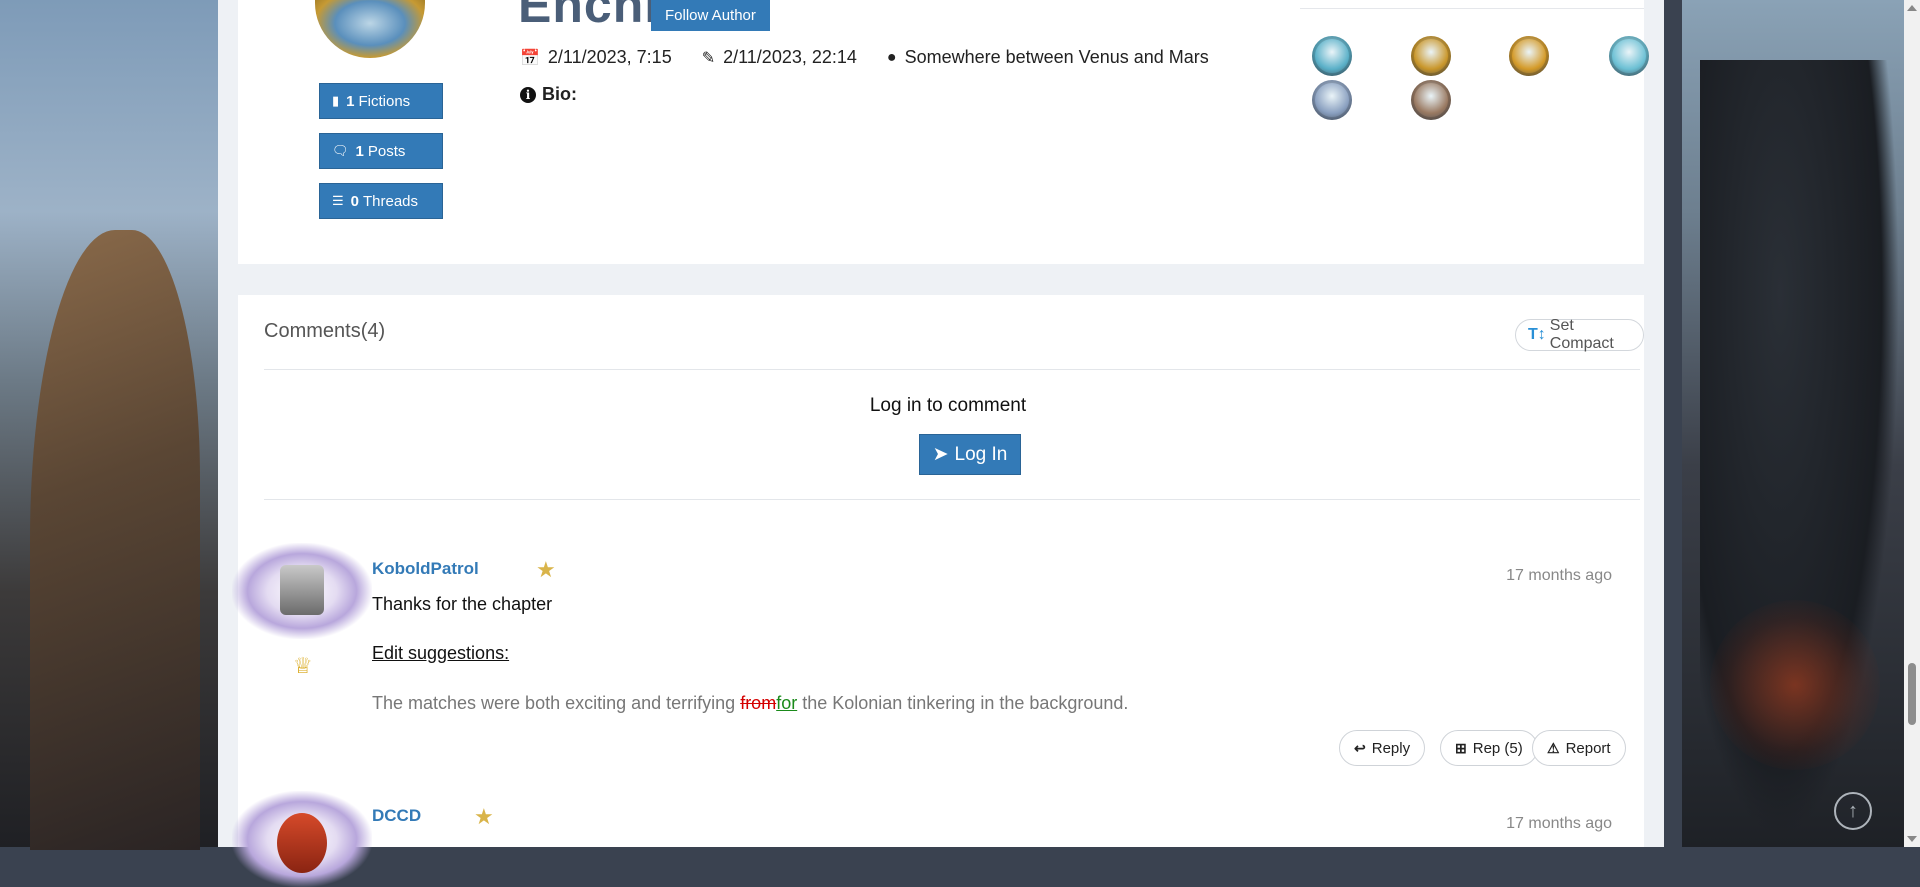 This screenshot has height=887, width=1920. What do you see at coordinates (462, 604) in the screenshot?
I see `comment-text: Thanks for the chapter` at bounding box center [462, 604].